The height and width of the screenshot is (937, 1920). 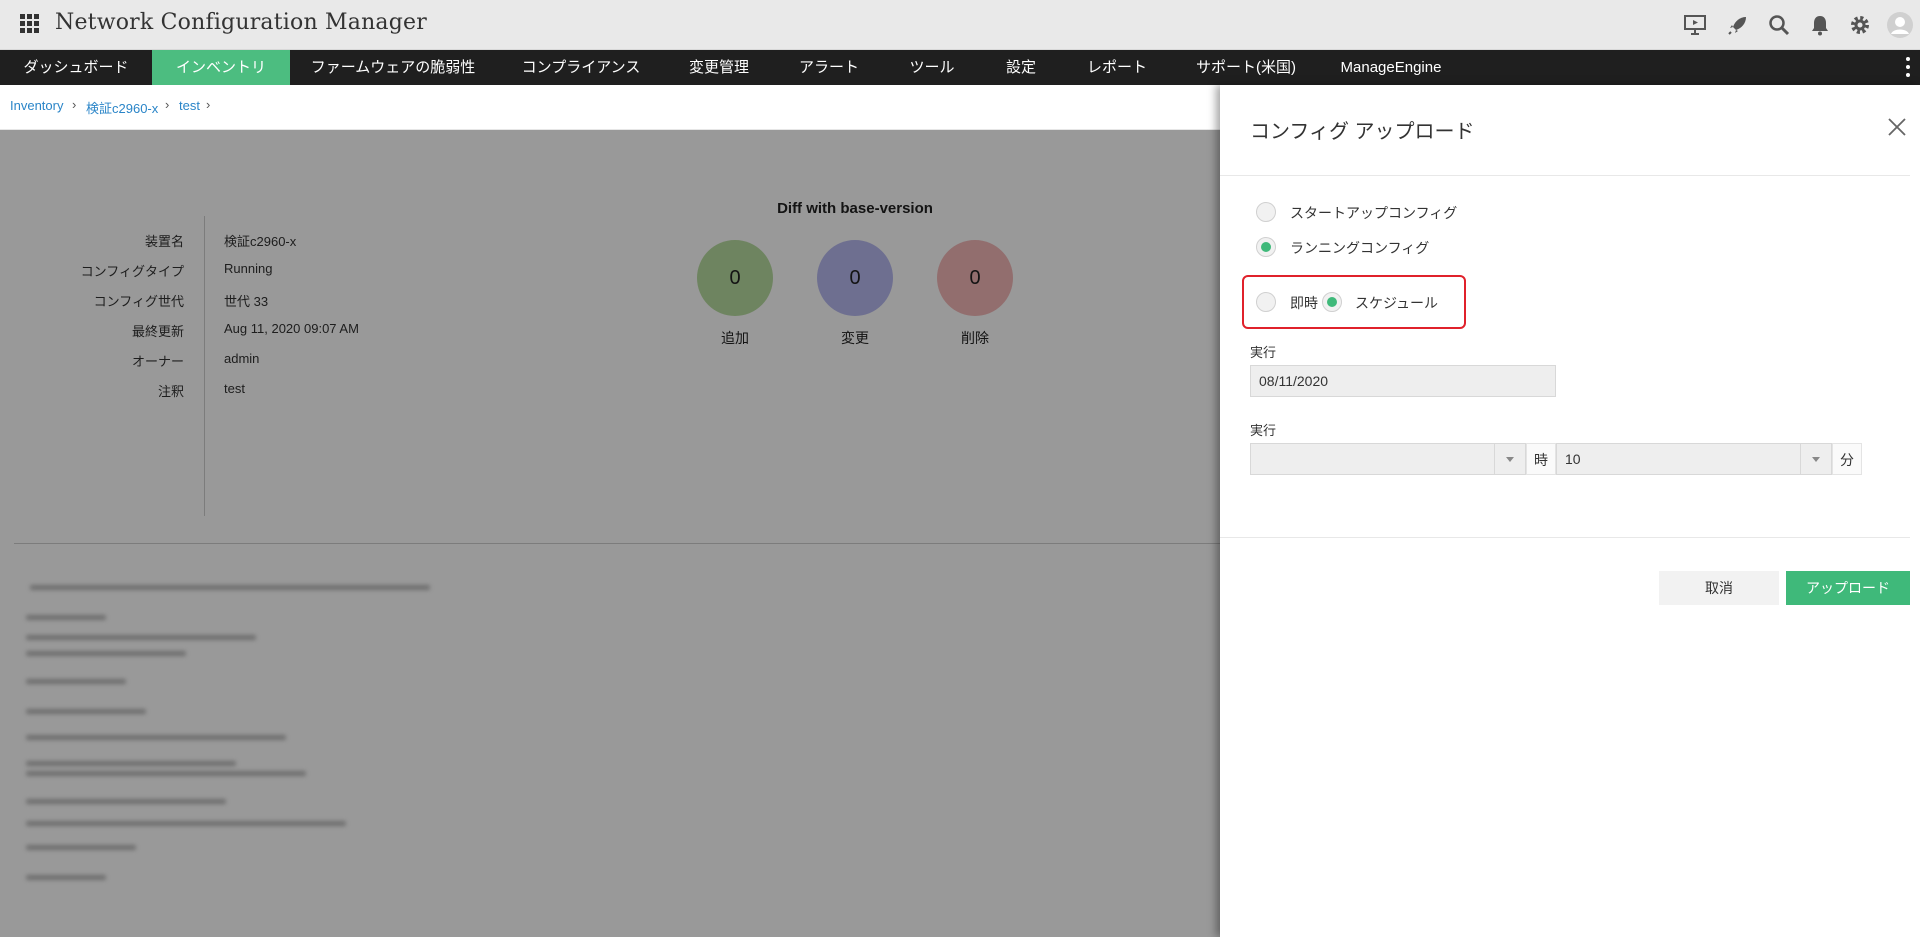 I want to click on hour-unit: 時, so click(x=1541, y=459).